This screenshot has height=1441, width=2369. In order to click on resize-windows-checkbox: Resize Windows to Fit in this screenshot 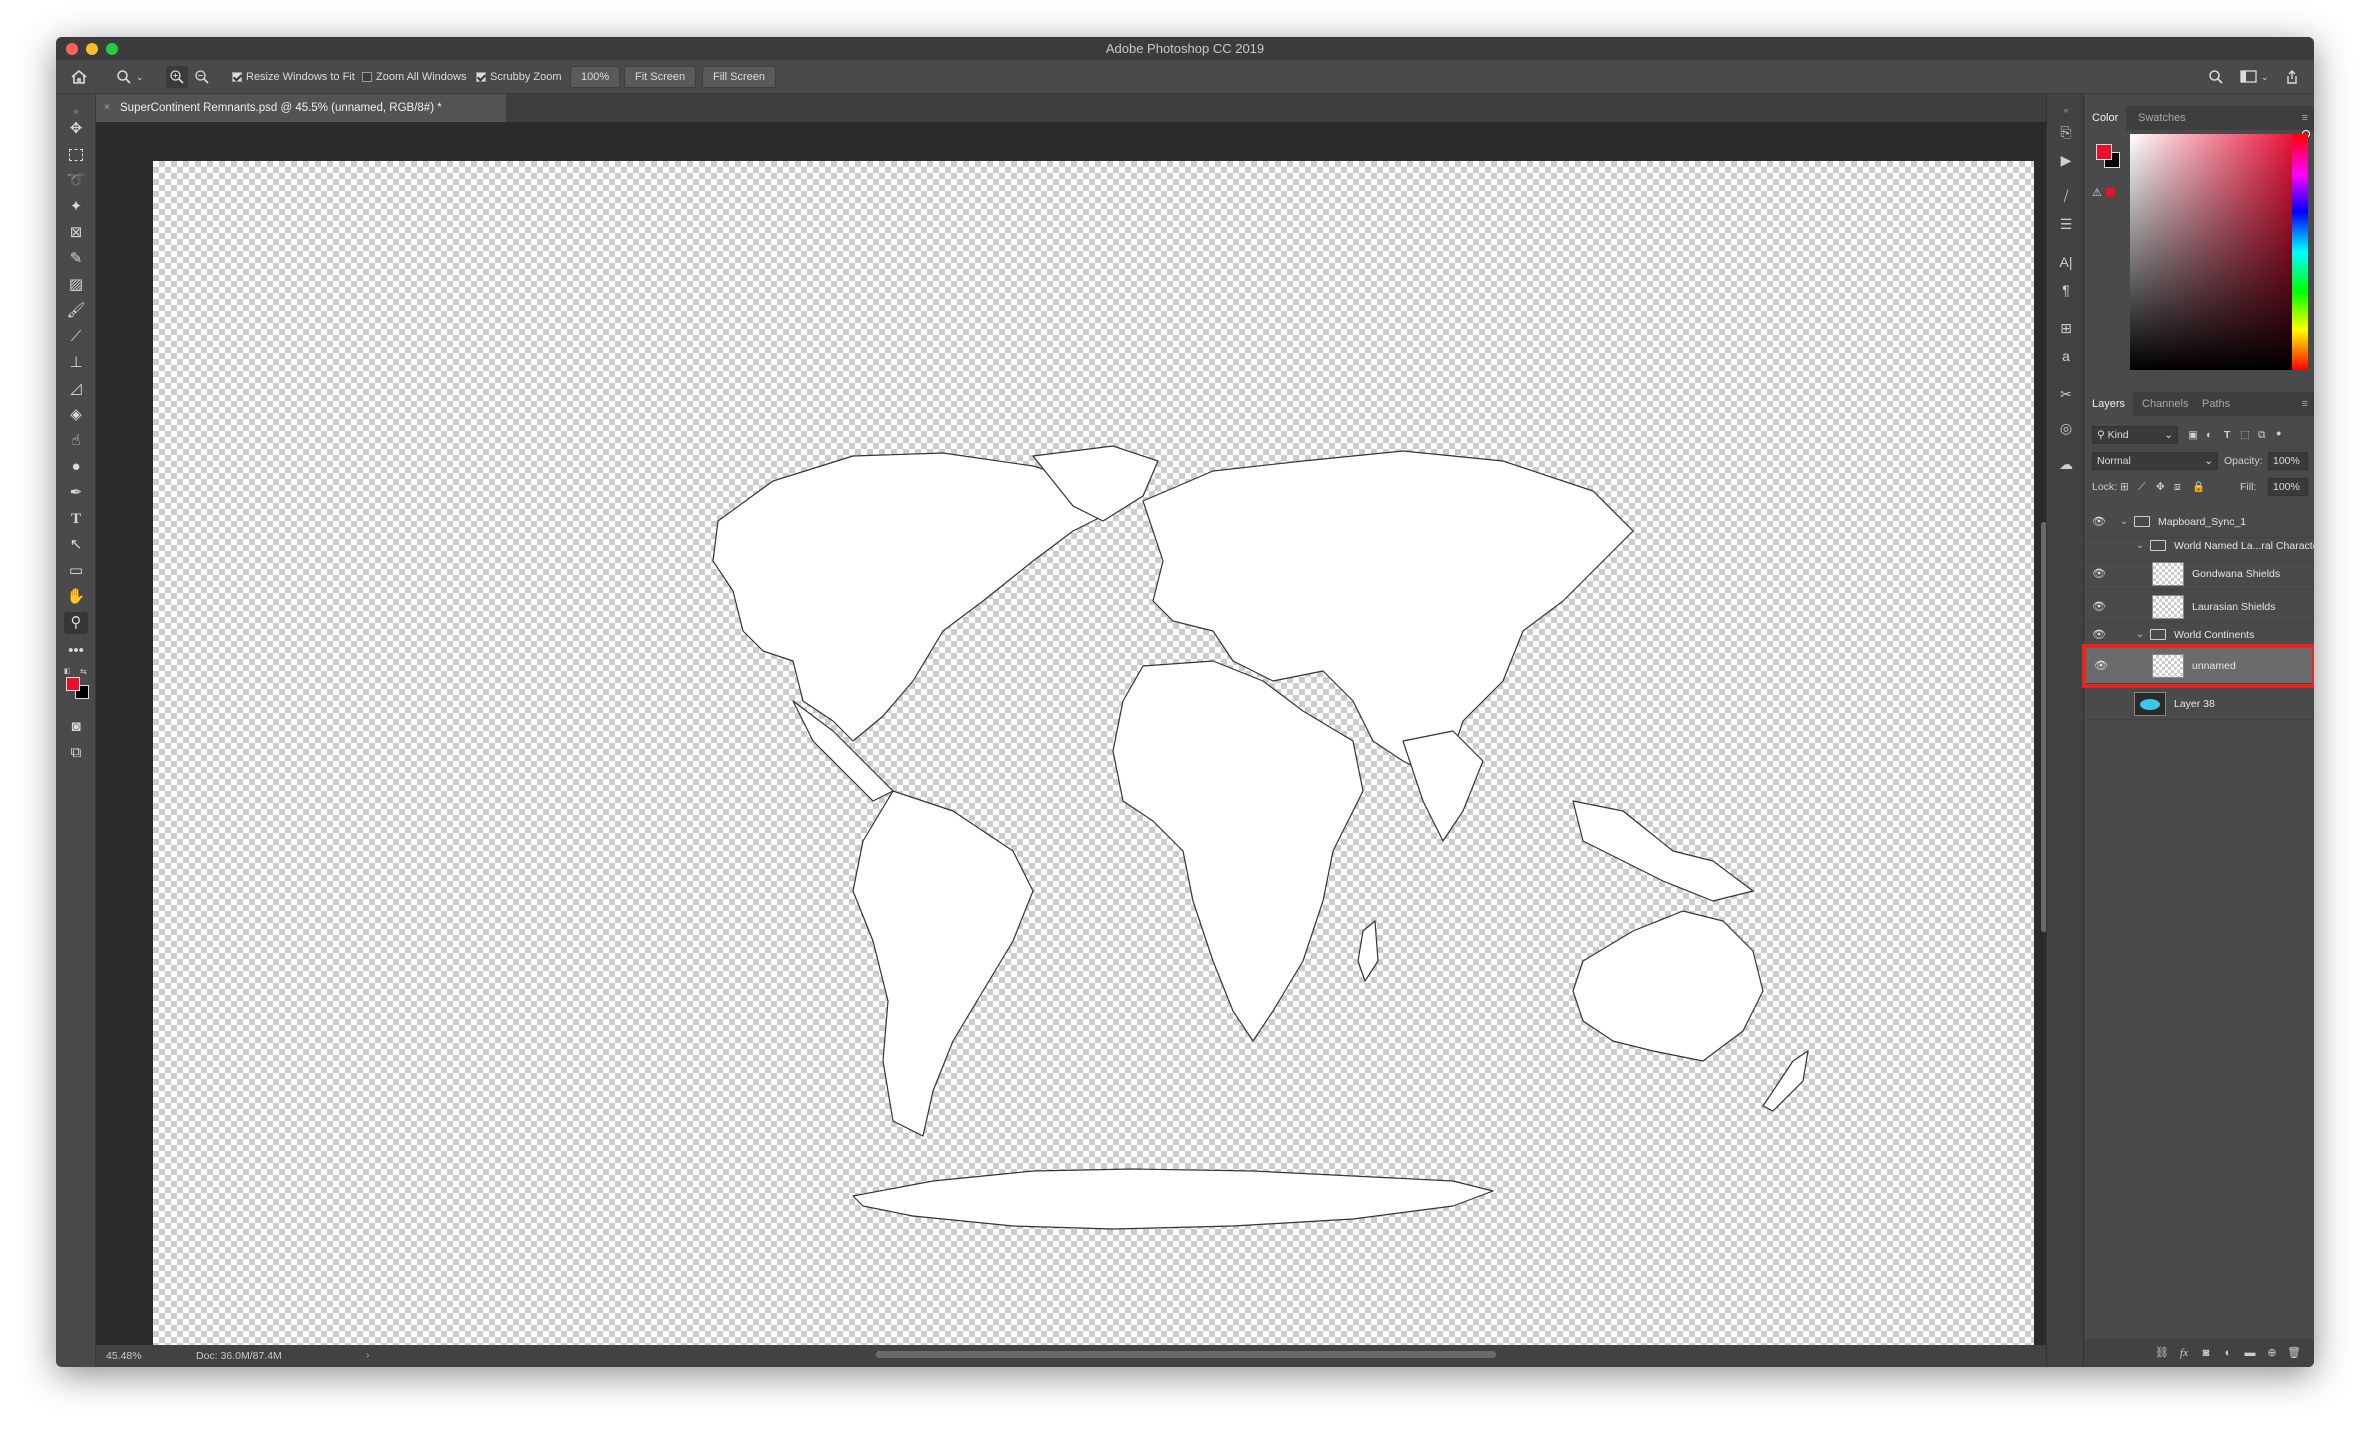, I will do `click(293, 77)`.